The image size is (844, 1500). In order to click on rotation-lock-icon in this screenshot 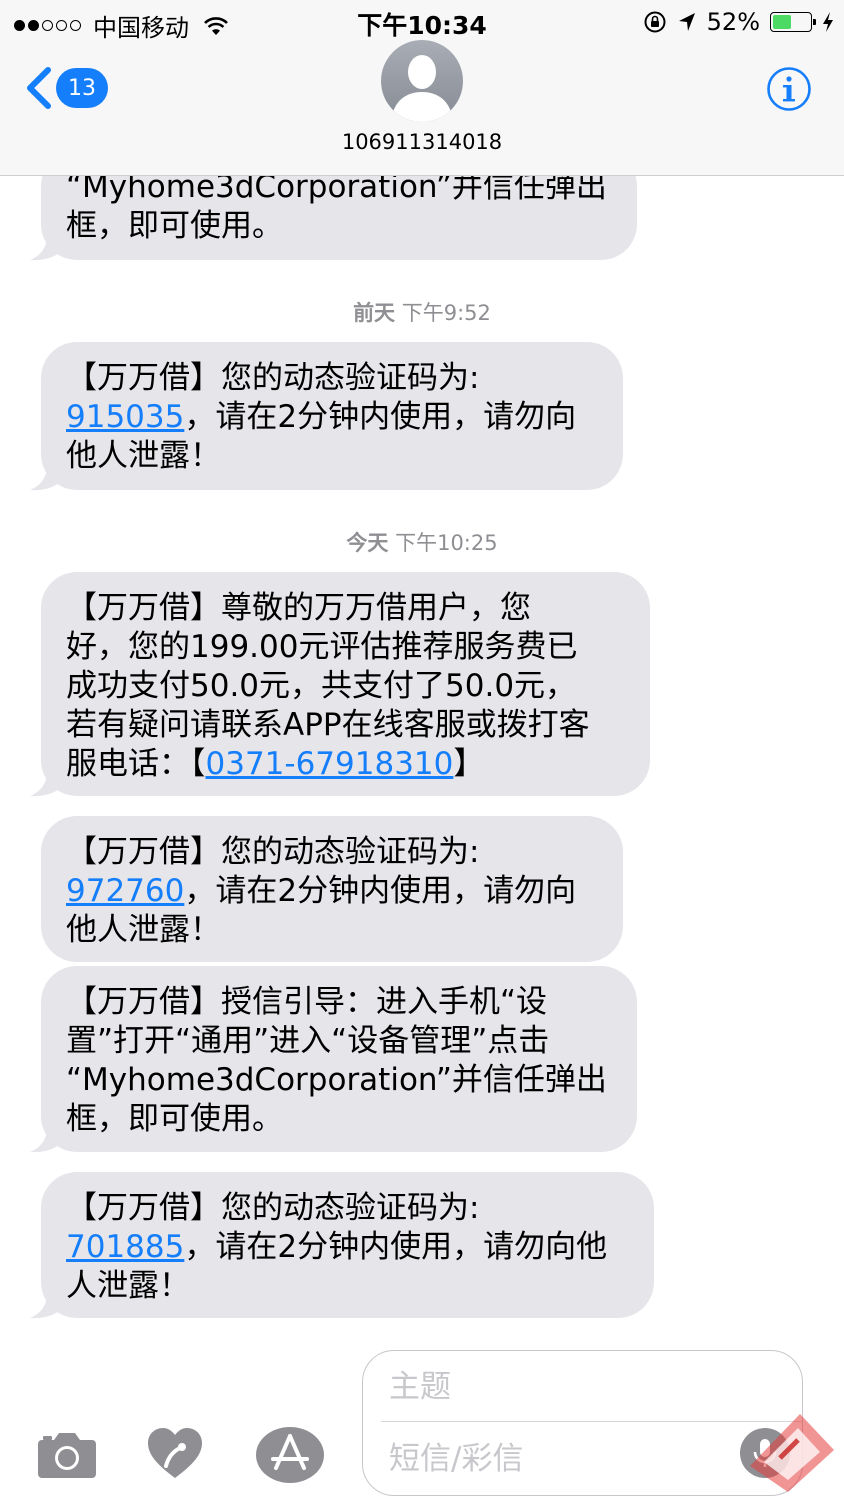, I will do `click(655, 22)`.